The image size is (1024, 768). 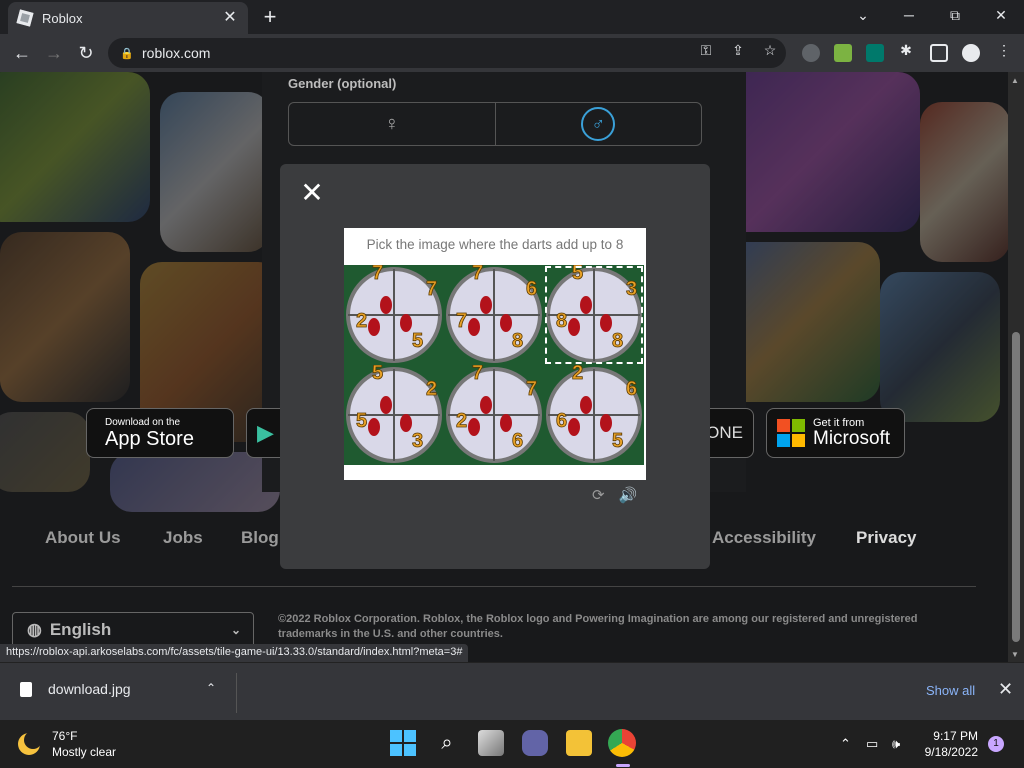 I want to click on network-icon: ▭, so click(x=872, y=744).